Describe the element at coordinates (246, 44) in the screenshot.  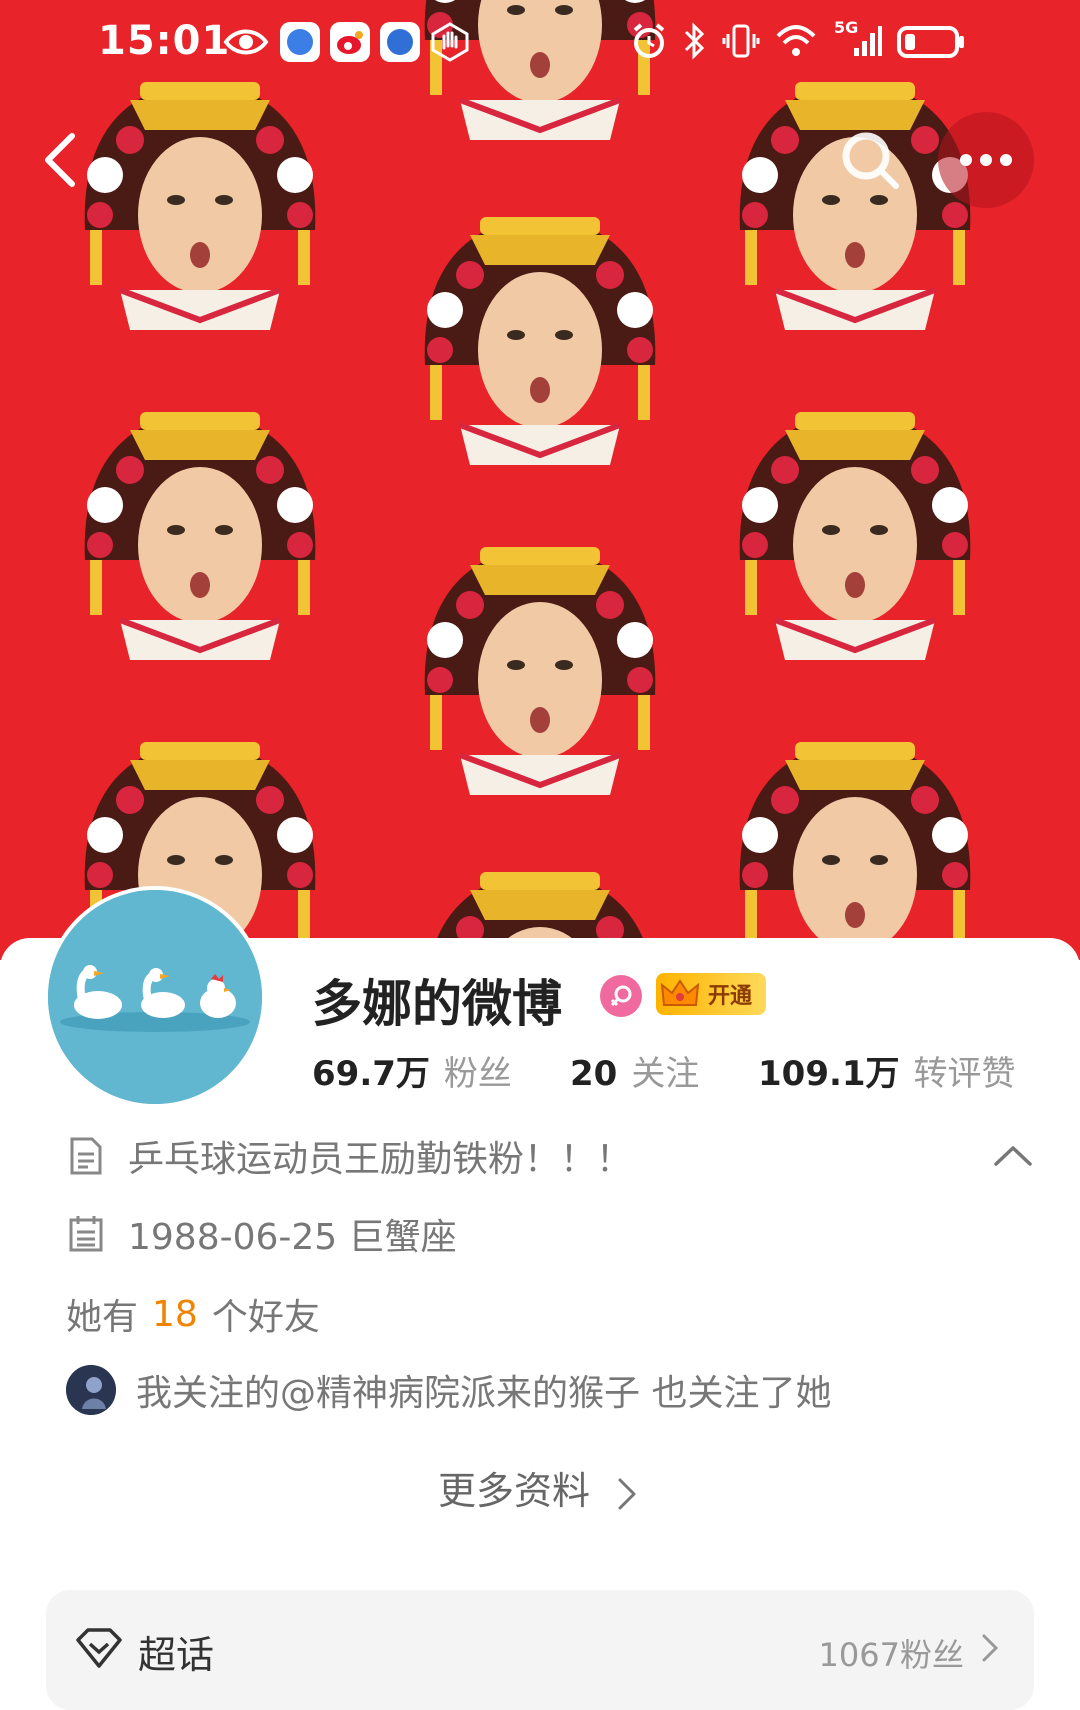
I see `eye-icon` at that location.